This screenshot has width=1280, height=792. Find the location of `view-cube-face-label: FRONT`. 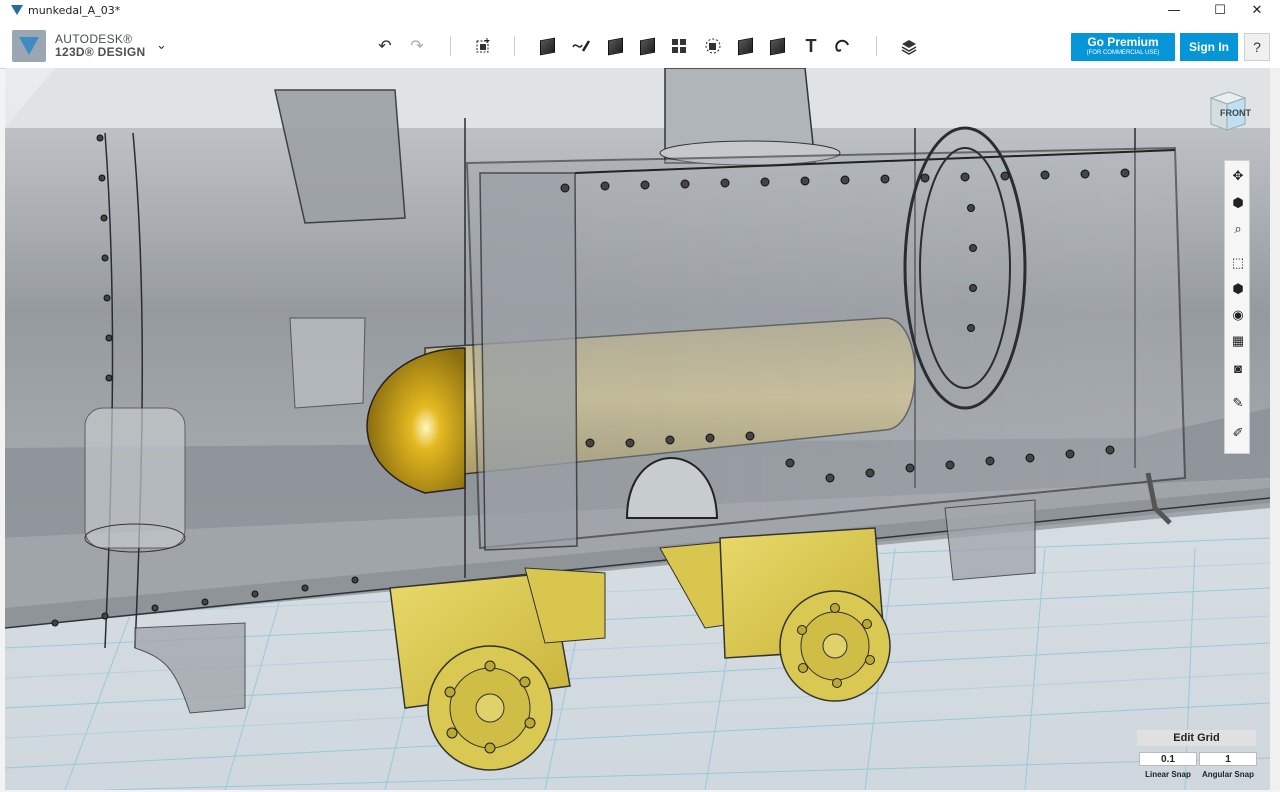

view-cube-face-label: FRONT is located at coordinates (1235, 113).